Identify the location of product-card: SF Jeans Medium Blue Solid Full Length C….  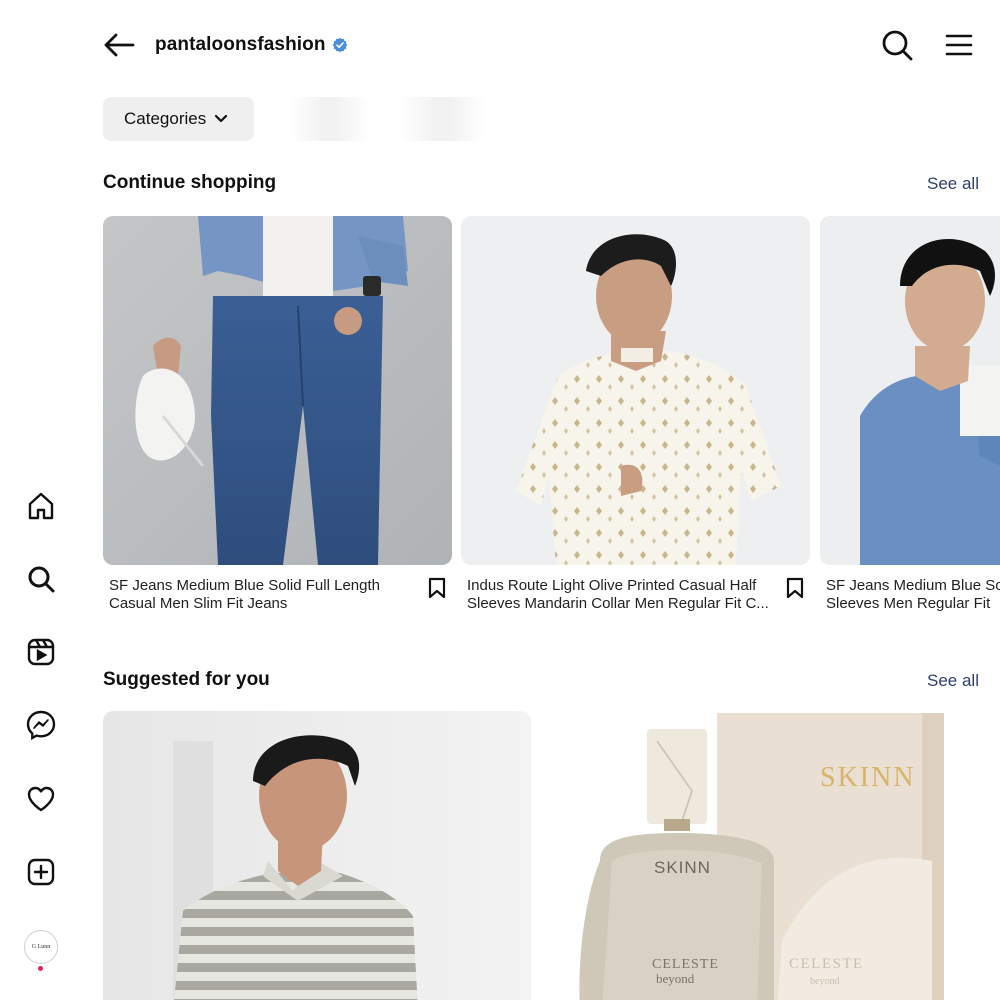
(277, 414).